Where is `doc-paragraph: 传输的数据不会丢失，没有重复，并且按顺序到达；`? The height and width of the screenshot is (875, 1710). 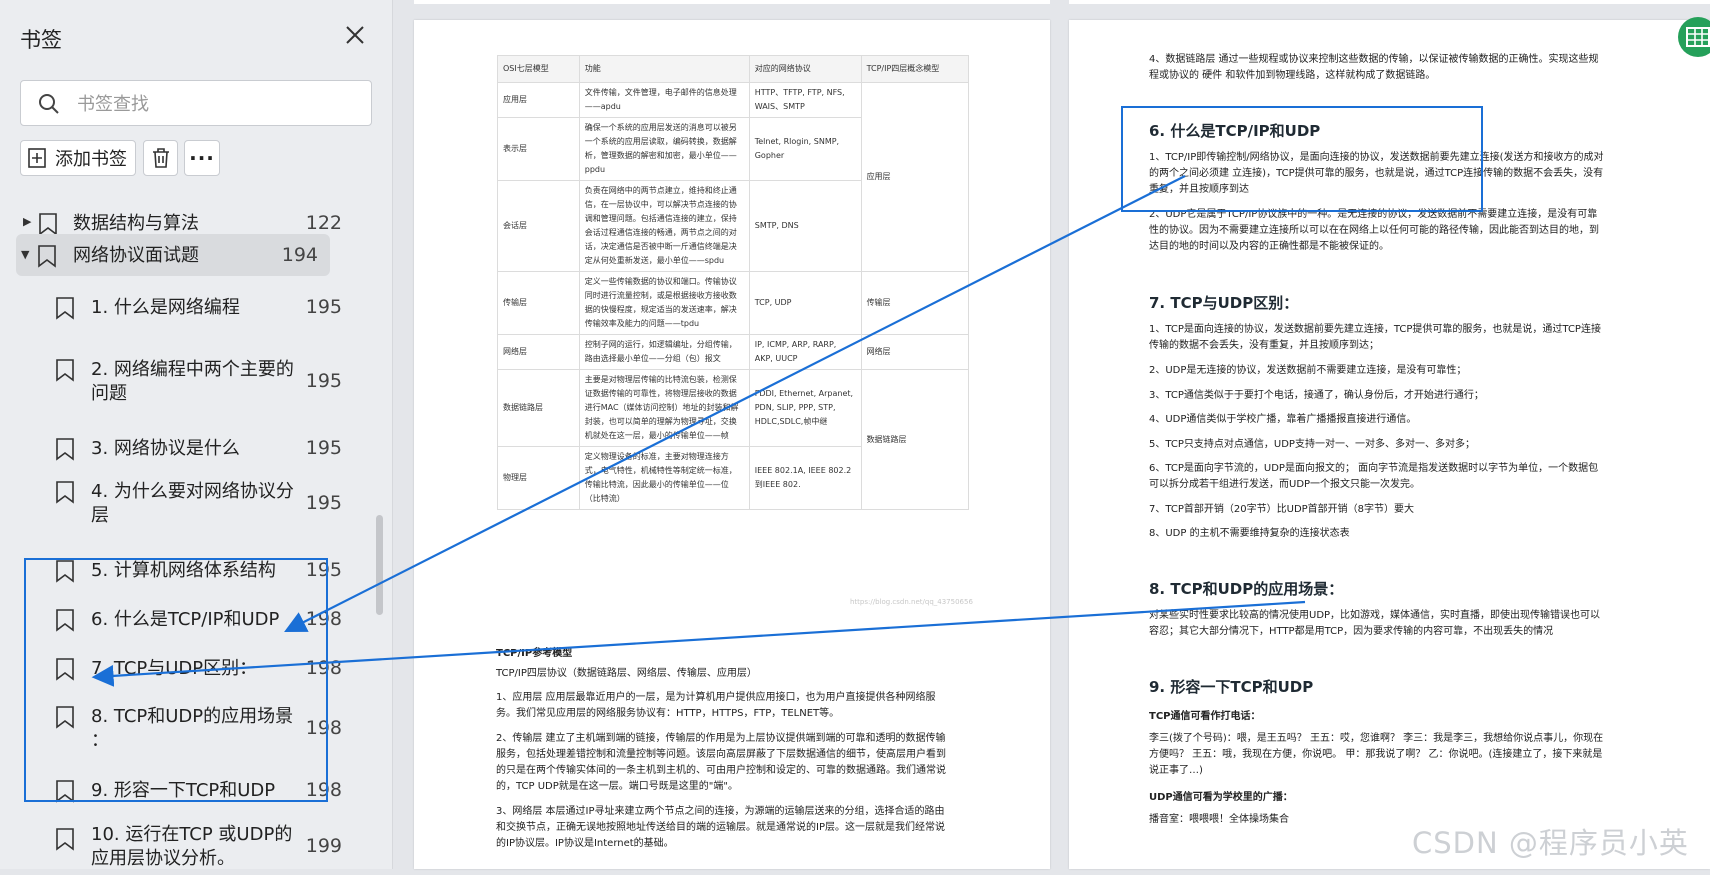 doc-paragraph: 传输的数据不会丢失，没有重复，并且按顺序到达； is located at coordinates (1264, 345).